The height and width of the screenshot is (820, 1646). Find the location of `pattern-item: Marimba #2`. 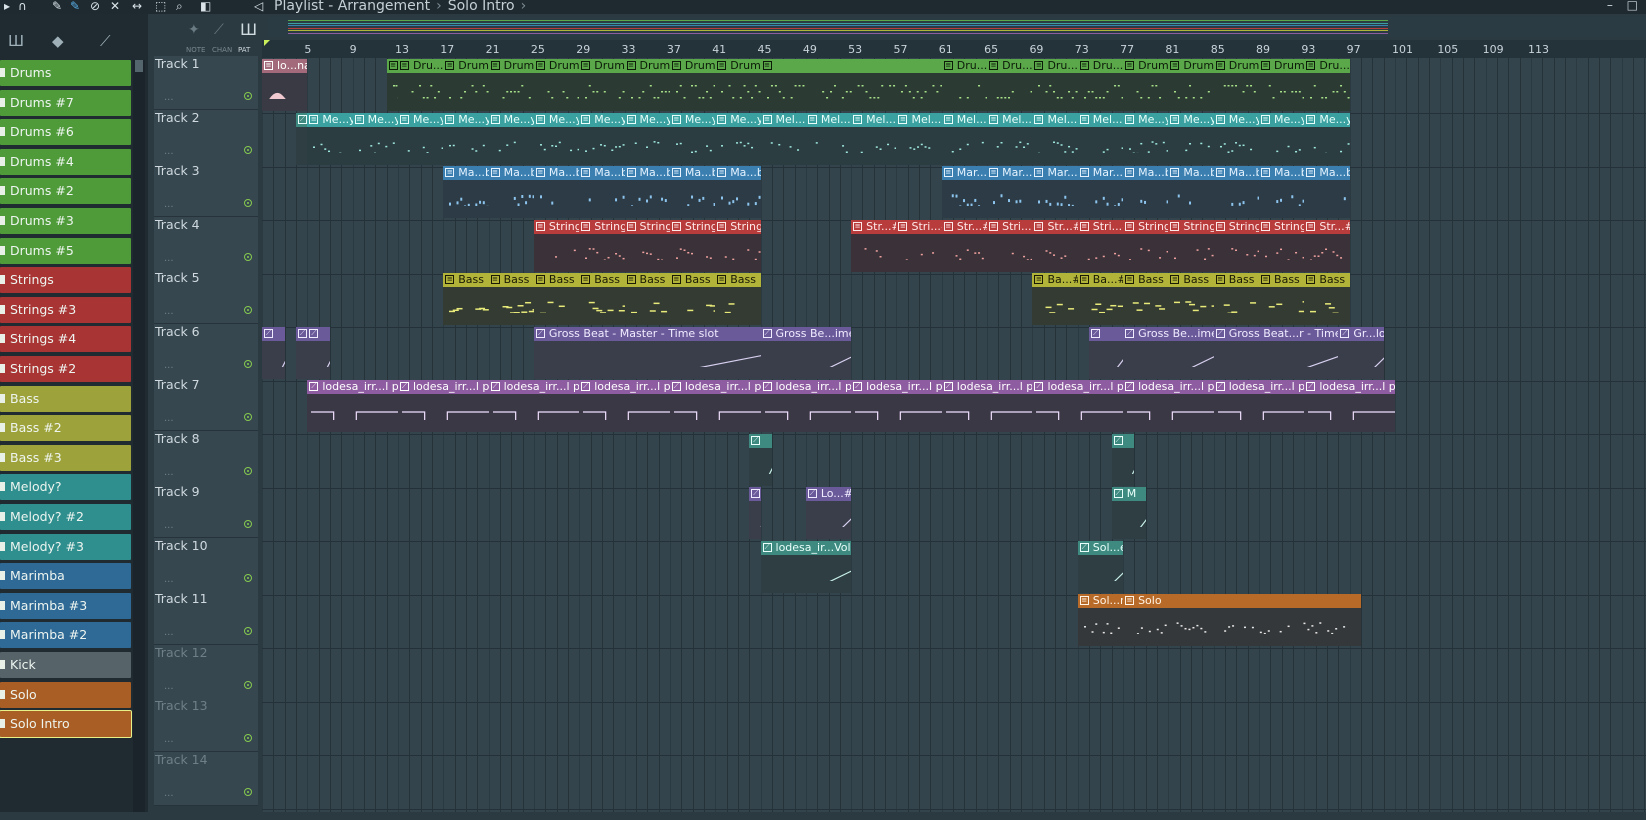

pattern-item: Marimba #2 is located at coordinates (65, 635).